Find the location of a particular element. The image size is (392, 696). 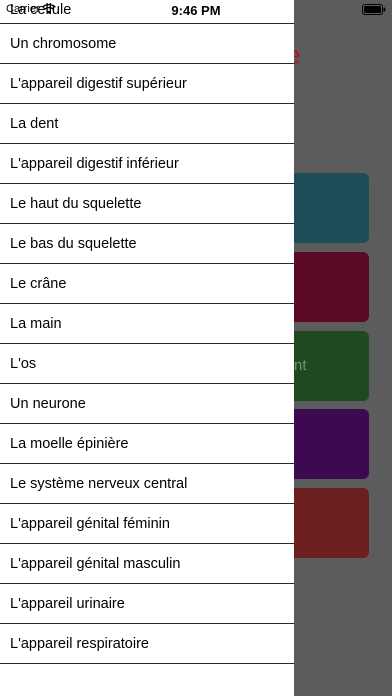

menu-item-label: L'appareil génital masculin is located at coordinates (95, 563).